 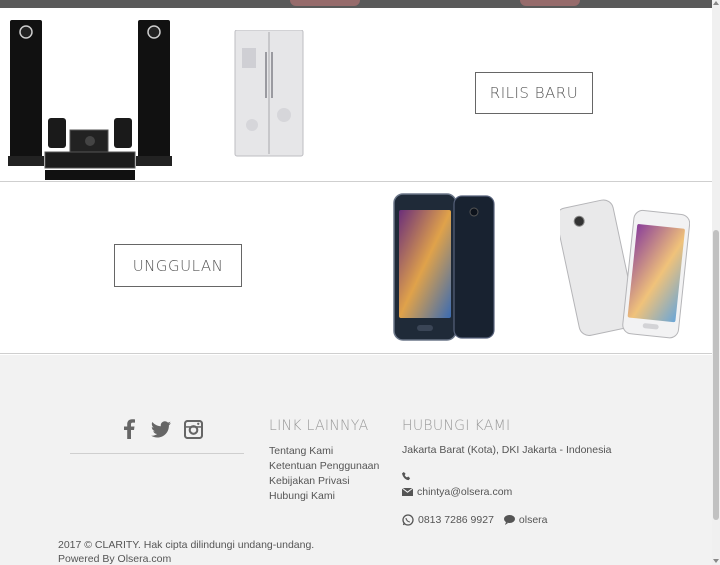 I want to click on link-about: Tentang Kami, so click(x=324, y=451).